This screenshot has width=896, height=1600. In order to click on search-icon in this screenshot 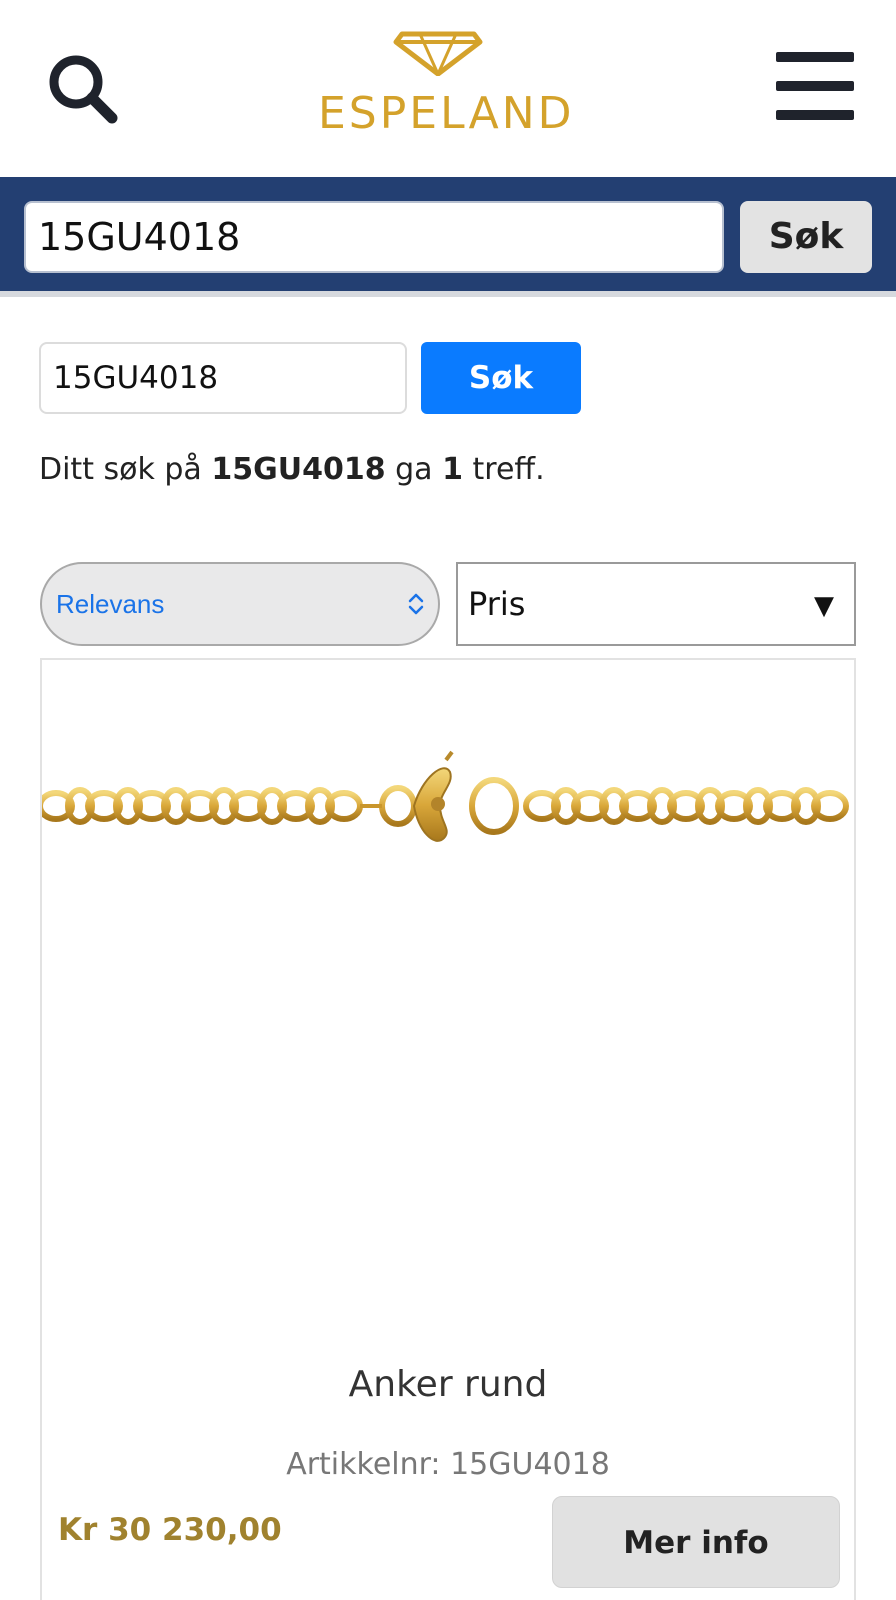, I will do `click(84, 90)`.